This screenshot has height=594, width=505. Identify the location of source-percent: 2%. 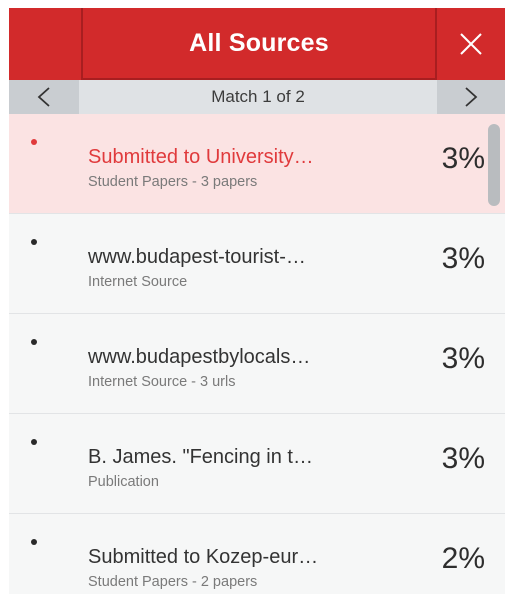
(463, 558).